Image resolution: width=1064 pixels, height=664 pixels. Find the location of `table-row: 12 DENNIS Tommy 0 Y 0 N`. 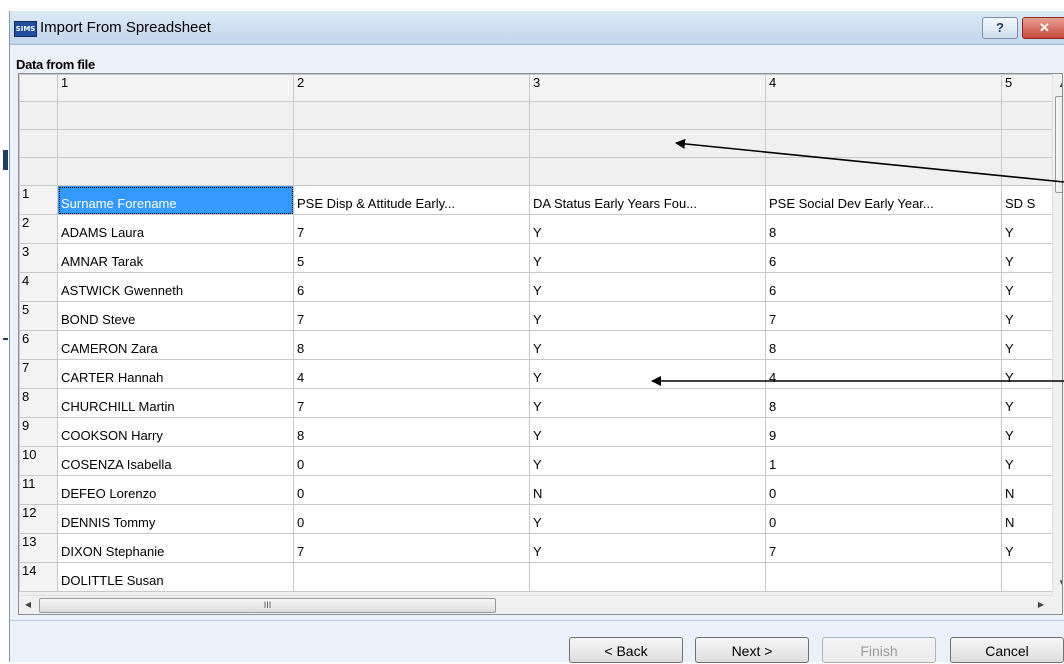

table-row: 12 DENNIS Tommy 0 Y 0 N is located at coordinates (540, 519).